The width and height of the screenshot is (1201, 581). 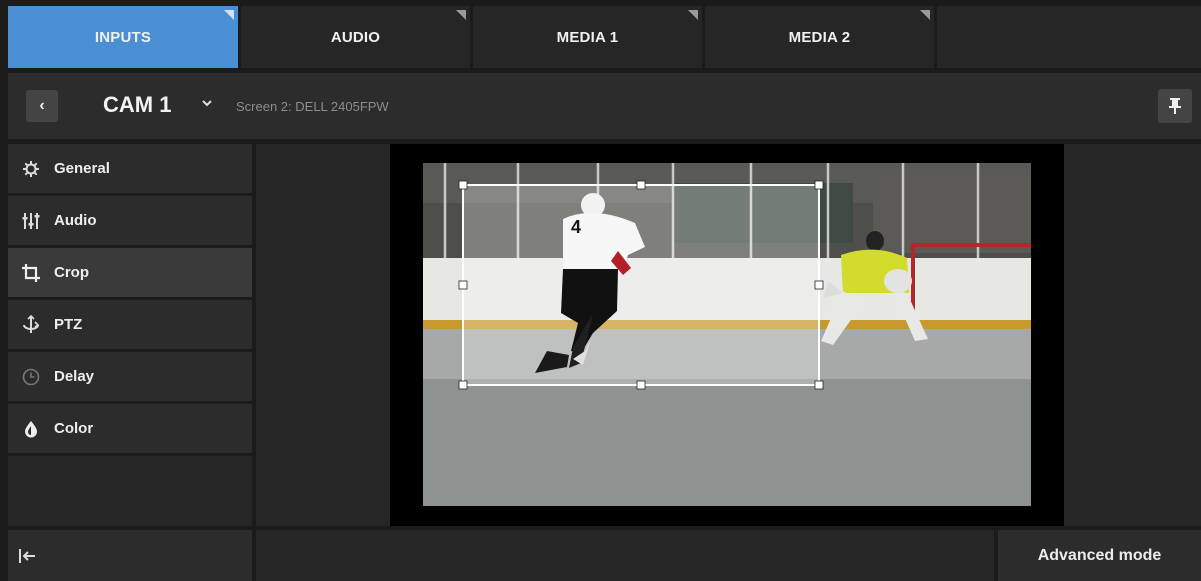 I want to click on tab-label: INPUTS, so click(x=123, y=37).